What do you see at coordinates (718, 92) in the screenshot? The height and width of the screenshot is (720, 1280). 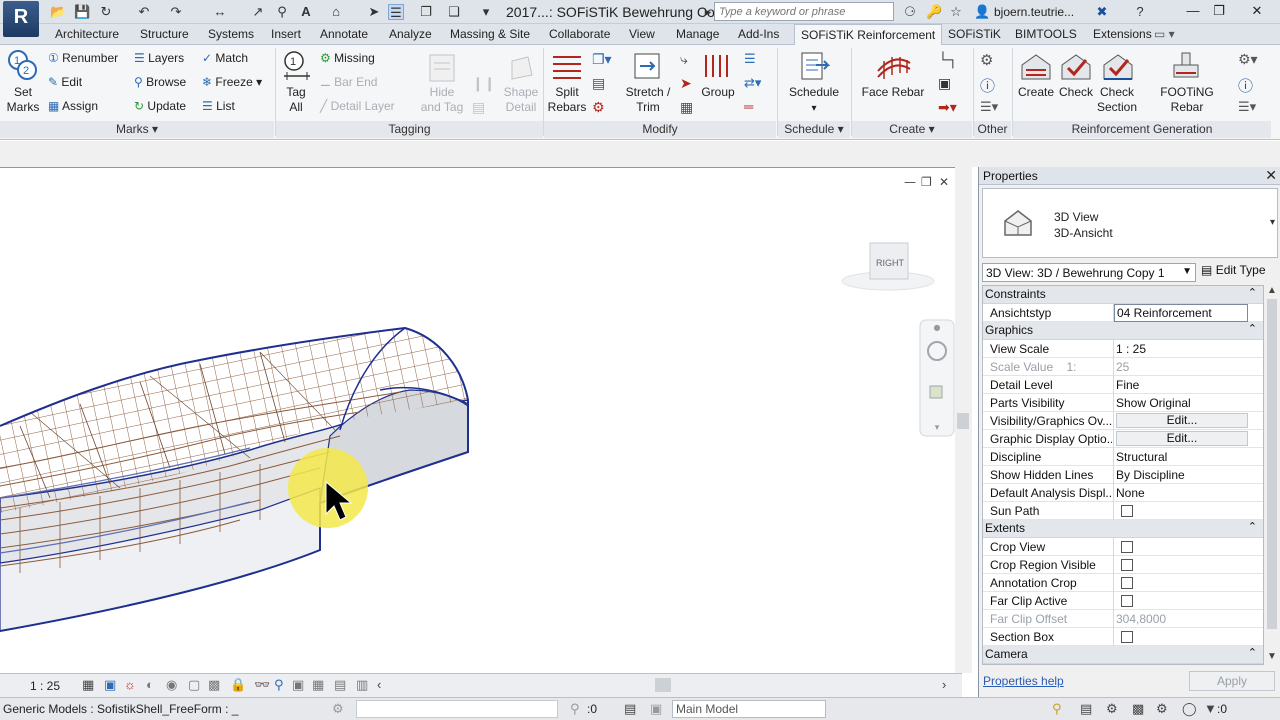 I see `group-button: Group` at bounding box center [718, 92].